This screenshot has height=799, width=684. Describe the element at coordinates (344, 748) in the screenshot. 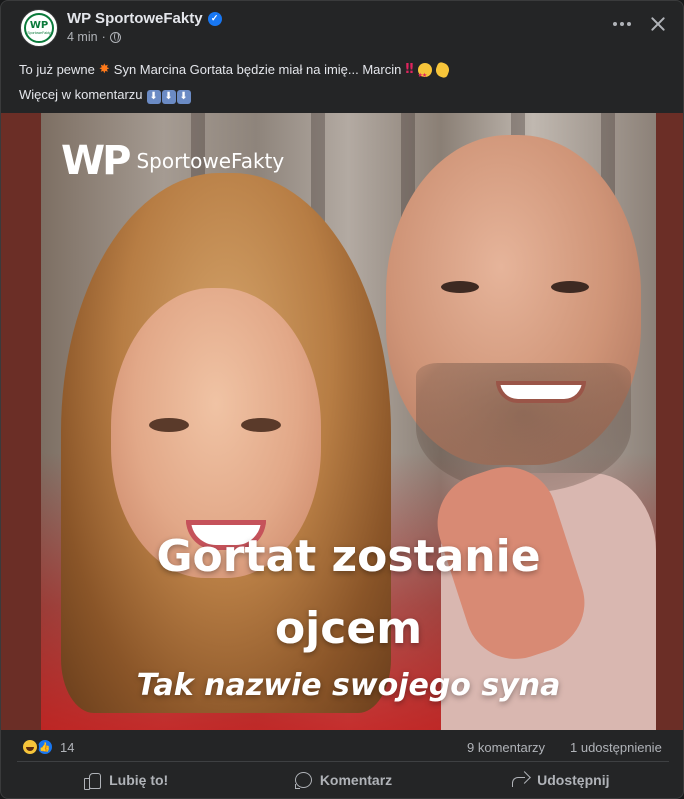

I see `post-stats: 👍 14 9 komentarzy 1 udostępnienie` at that location.